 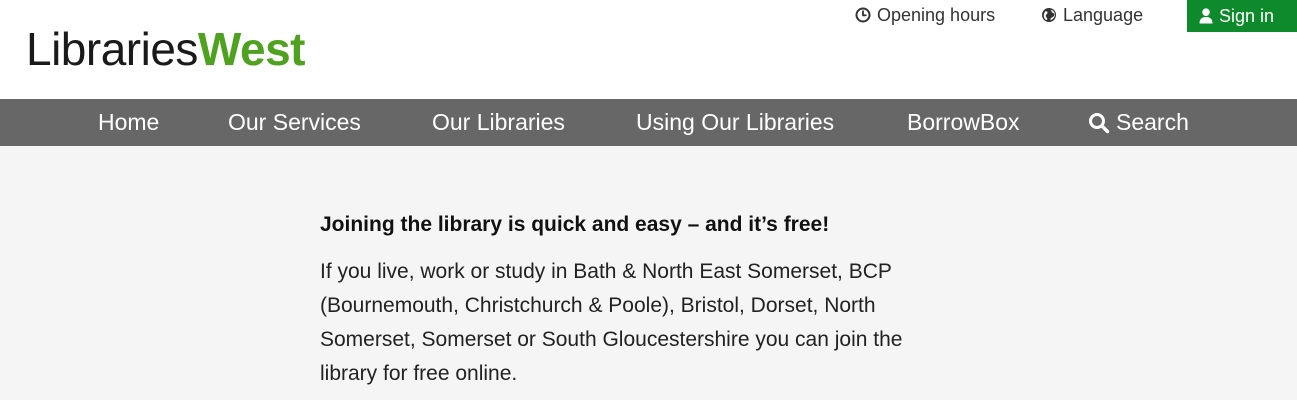 I want to click on nav-item-label: Our Services, so click(x=294, y=122).